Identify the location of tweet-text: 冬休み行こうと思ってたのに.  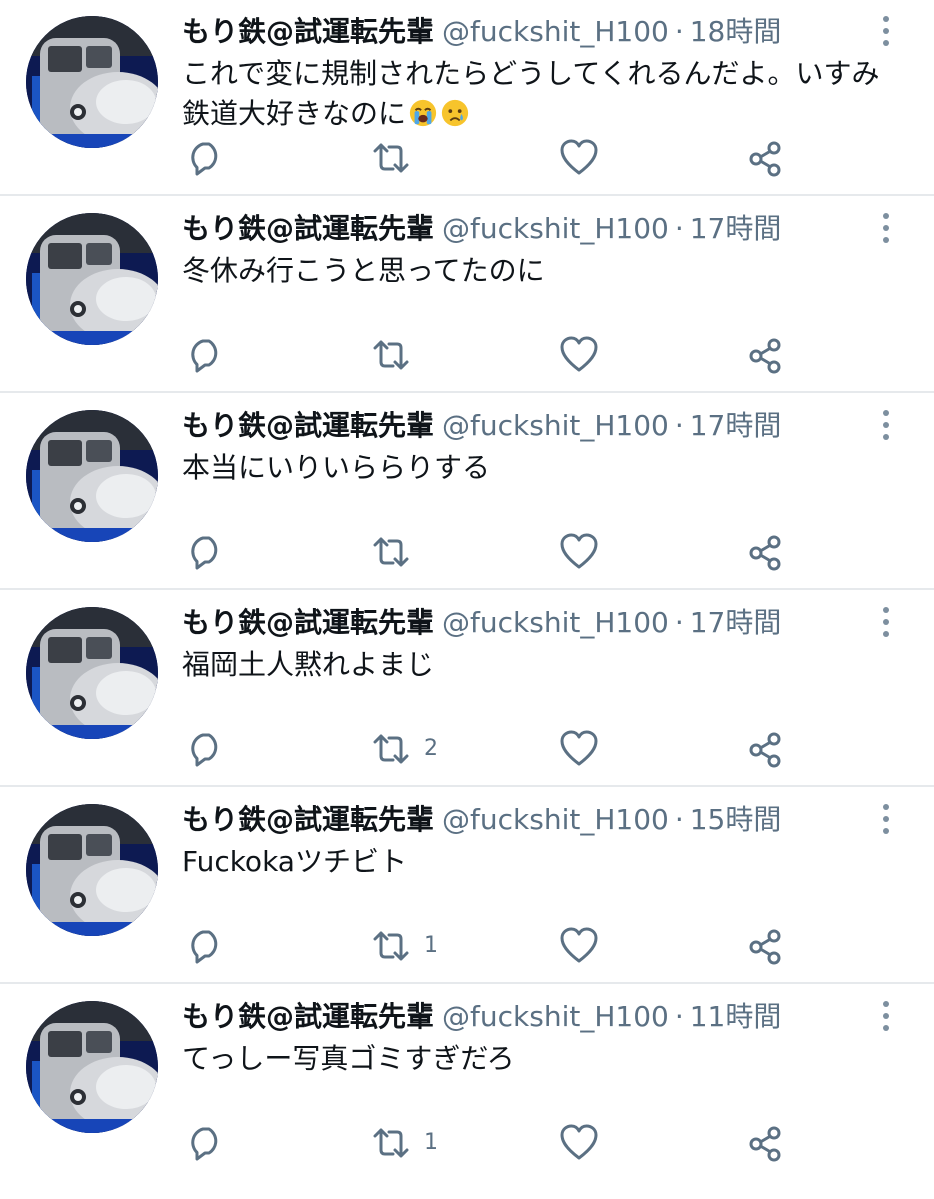
(363, 270).